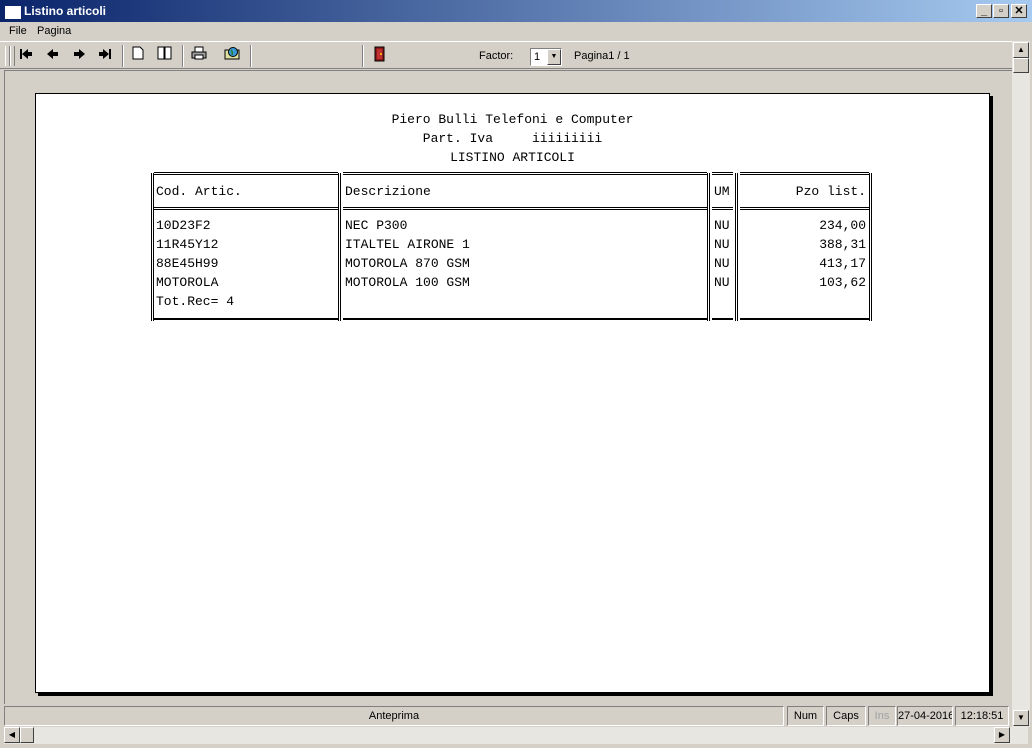 Image resolution: width=1032 pixels, height=748 pixels. What do you see at coordinates (516, 31) in the screenshot?
I see `menu-bar: File Pagina` at bounding box center [516, 31].